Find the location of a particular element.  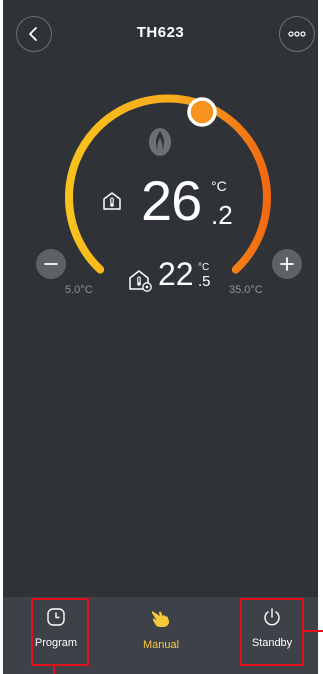

tab-program-label: Program is located at coordinates (56, 643).